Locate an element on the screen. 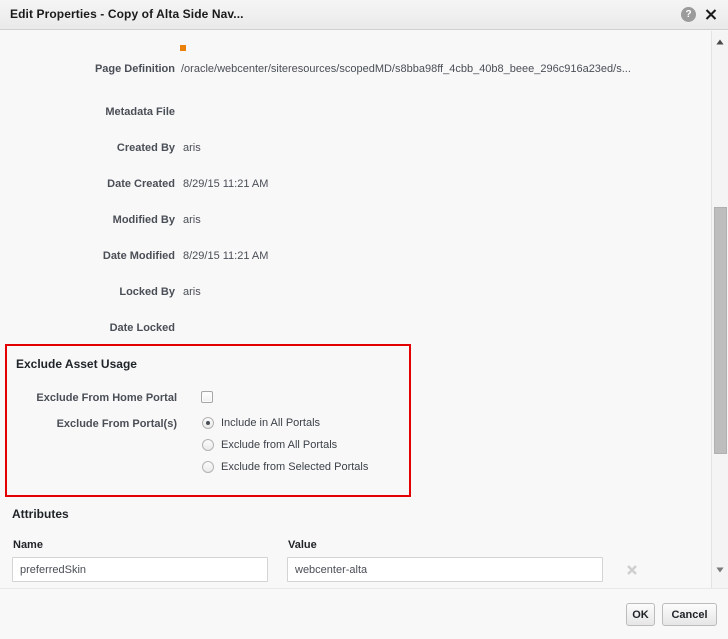  cancel-button: Cancel is located at coordinates (689, 614).